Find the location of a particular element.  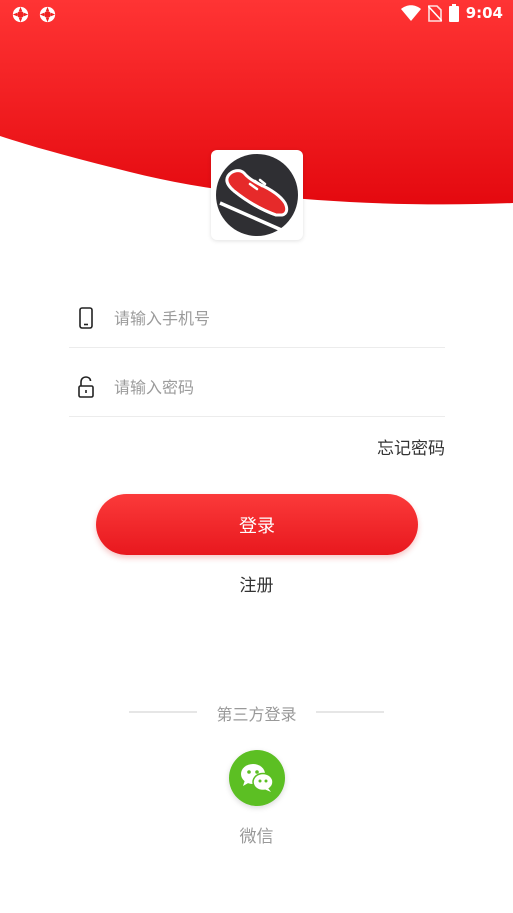

forgot-password-link: 忘记密码 is located at coordinates (411, 446).